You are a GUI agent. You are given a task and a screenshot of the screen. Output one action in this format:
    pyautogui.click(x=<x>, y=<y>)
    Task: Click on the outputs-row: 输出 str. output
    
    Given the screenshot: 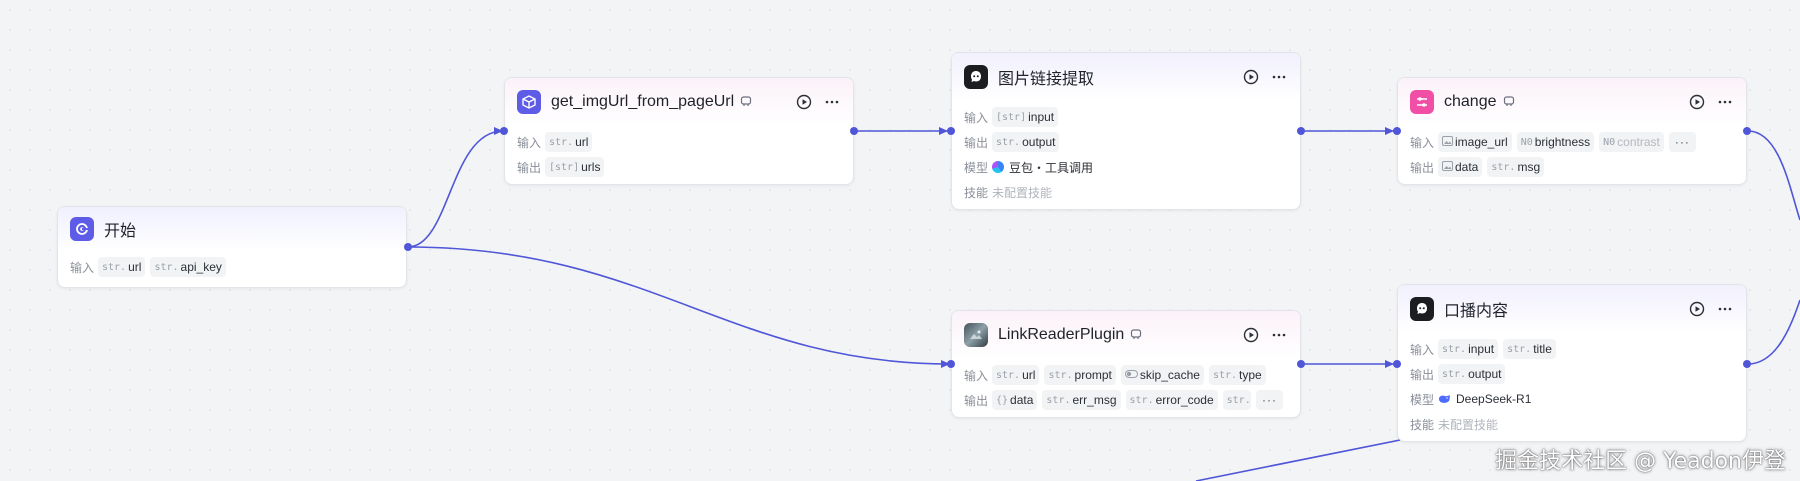 What is the action you would take?
    pyautogui.click(x=1572, y=374)
    